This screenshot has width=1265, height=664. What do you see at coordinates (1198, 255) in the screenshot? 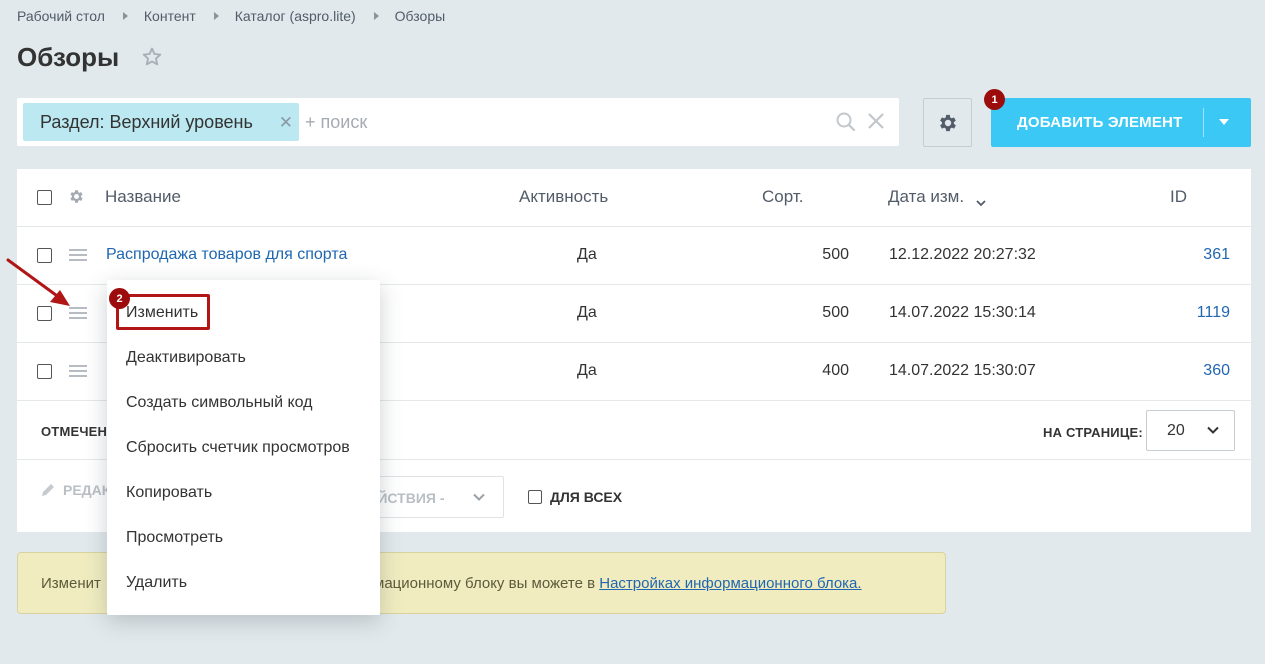
I see `row-id-link: 361` at bounding box center [1198, 255].